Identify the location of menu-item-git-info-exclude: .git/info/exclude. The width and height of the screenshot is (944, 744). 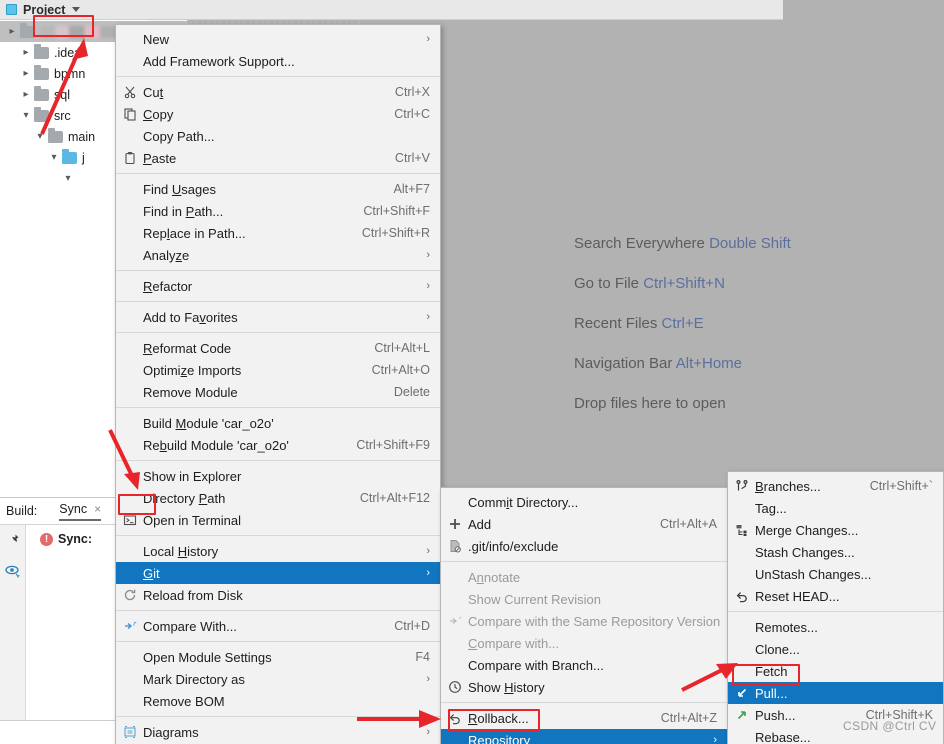
(584, 546).